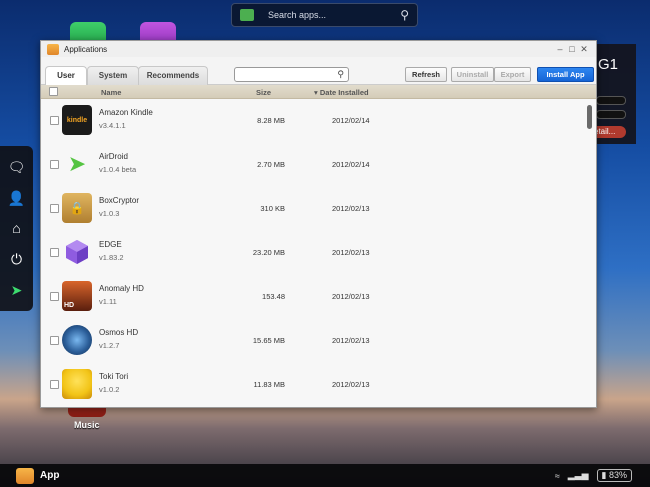 The width and height of the screenshot is (650, 487). I want to click on app-name: Osmos HD, so click(119, 332).